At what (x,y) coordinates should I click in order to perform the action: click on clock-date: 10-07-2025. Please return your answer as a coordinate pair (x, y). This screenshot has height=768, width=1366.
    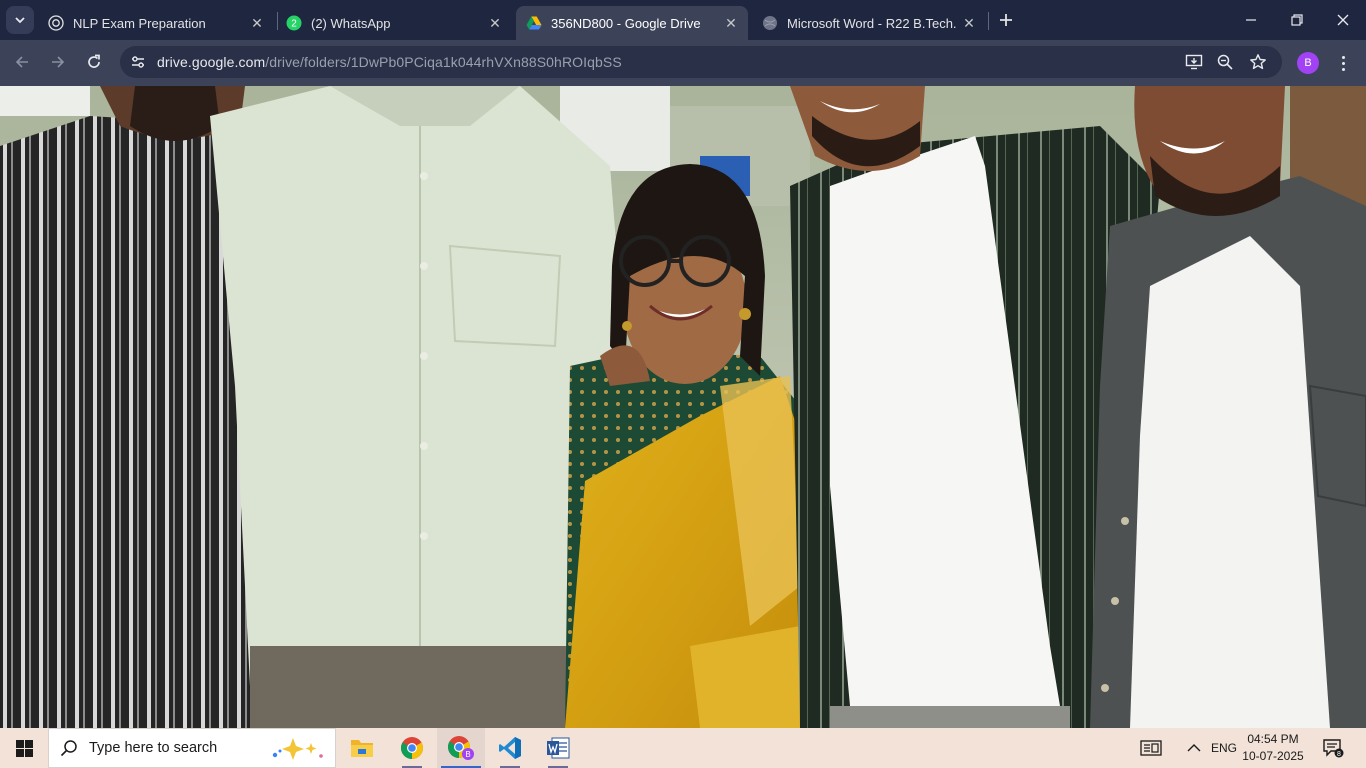
    Looking at the image, I should click on (1273, 756).